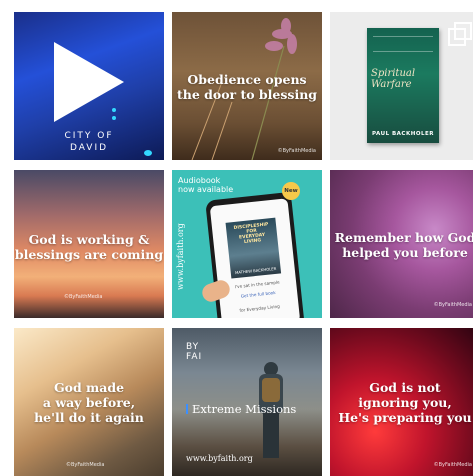  I want to click on cover-author: MATHEW BACKHOLER, so click(255, 270).